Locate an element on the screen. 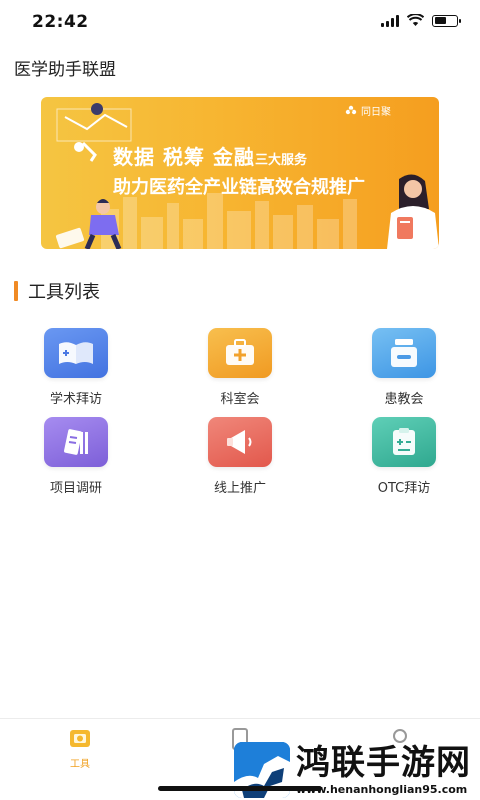 This screenshot has height=800, width=480. home-indicator is located at coordinates (240, 788).